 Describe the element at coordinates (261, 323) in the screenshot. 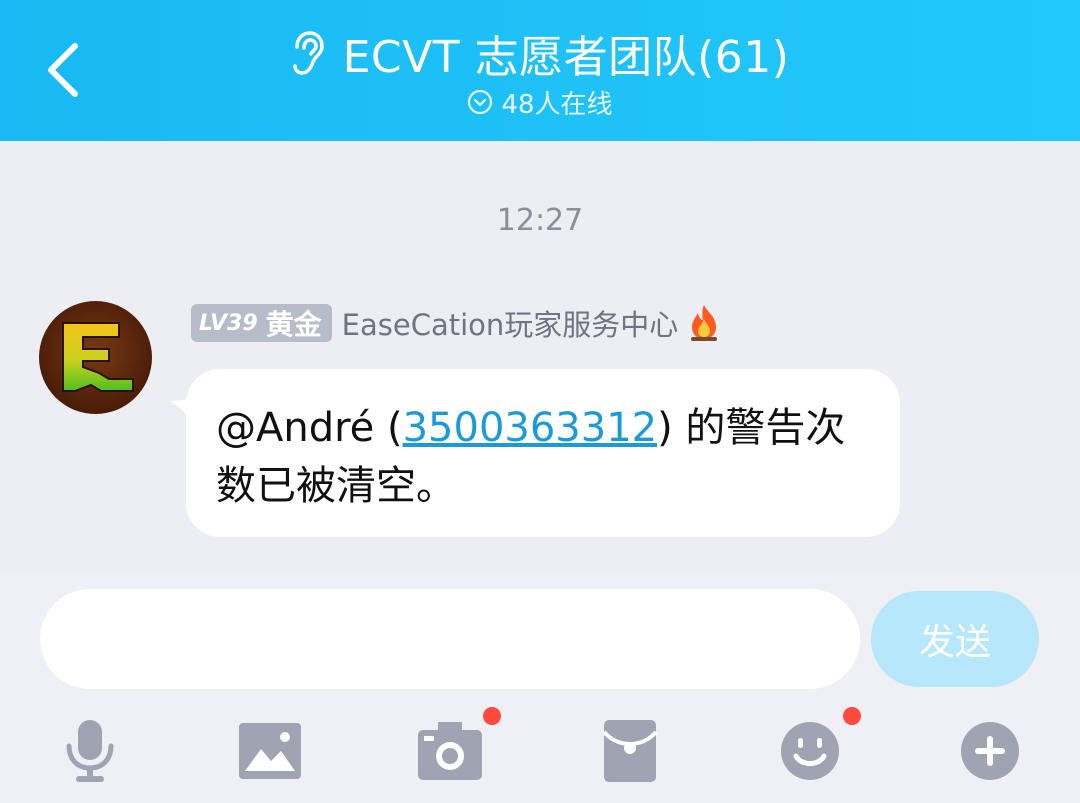

I see `level-badge: LV39 黄金` at that location.